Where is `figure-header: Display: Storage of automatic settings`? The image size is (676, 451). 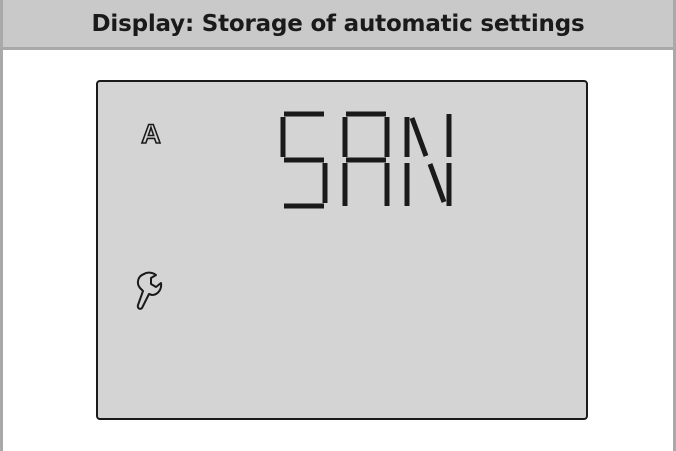 figure-header: Display: Storage of automatic settings is located at coordinates (338, 25).